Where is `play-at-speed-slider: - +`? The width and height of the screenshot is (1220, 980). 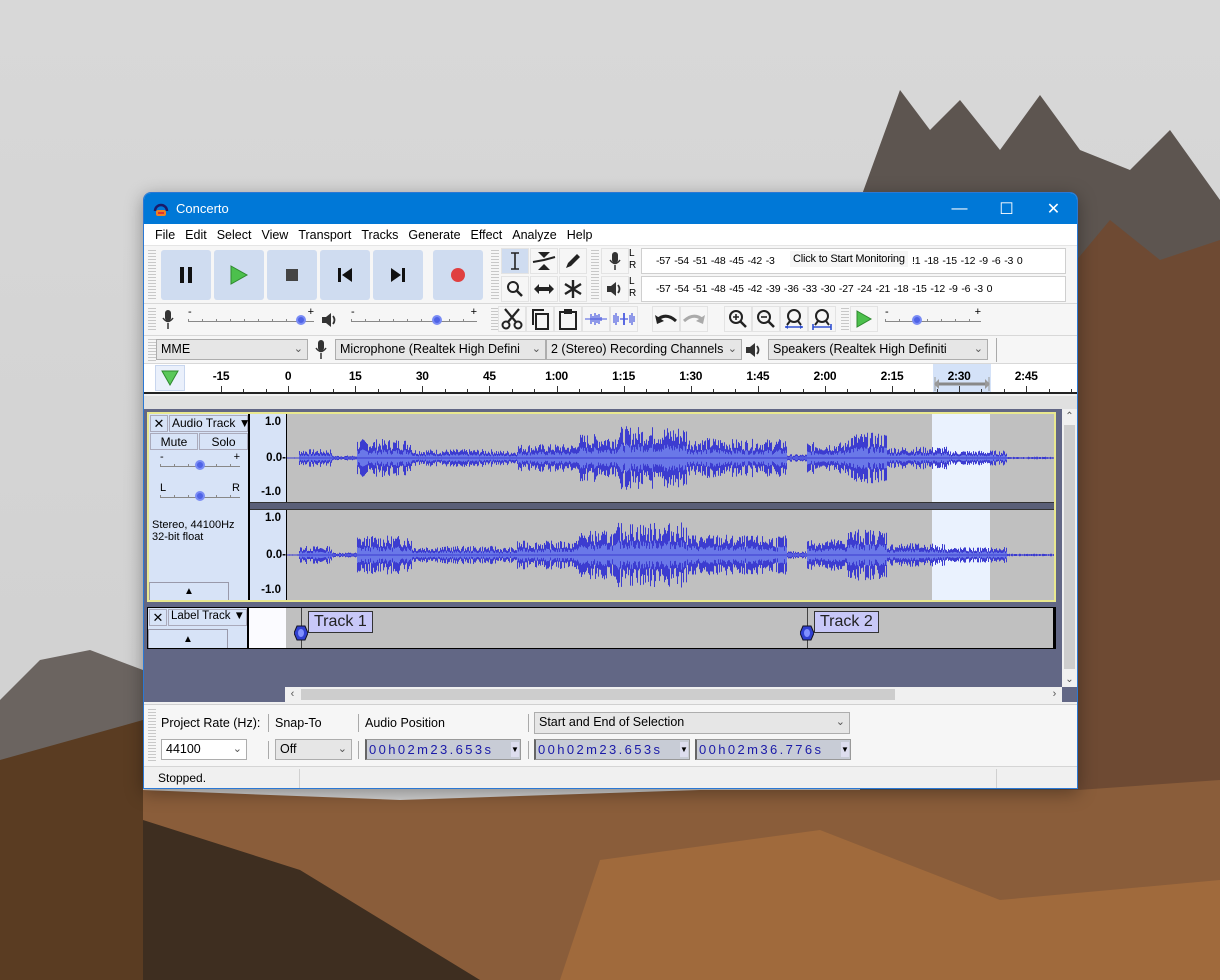
play-at-speed-slider: - + is located at coordinates (933, 316).